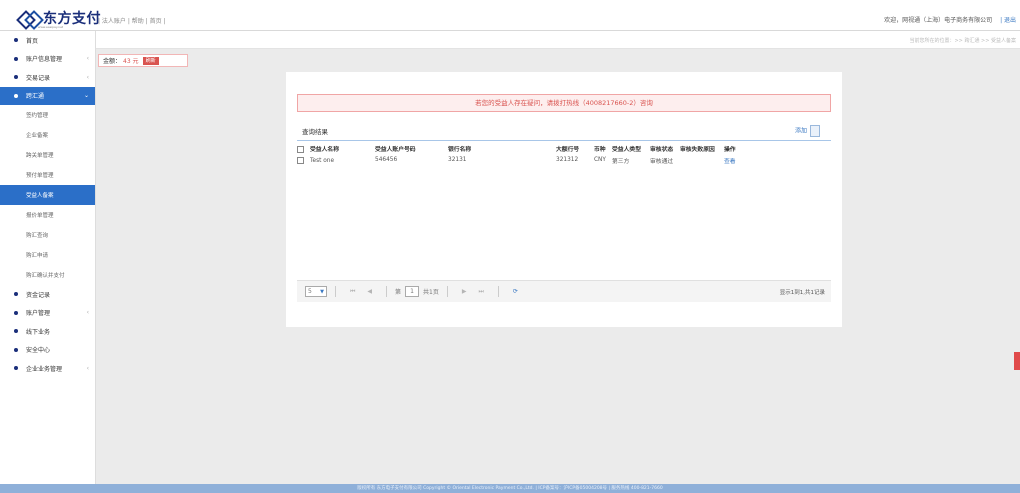 The height and width of the screenshot is (493, 1020). What do you see at coordinates (662, 149) in the screenshot?
I see `col-status: 审核状态` at bounding box center [662, 149].